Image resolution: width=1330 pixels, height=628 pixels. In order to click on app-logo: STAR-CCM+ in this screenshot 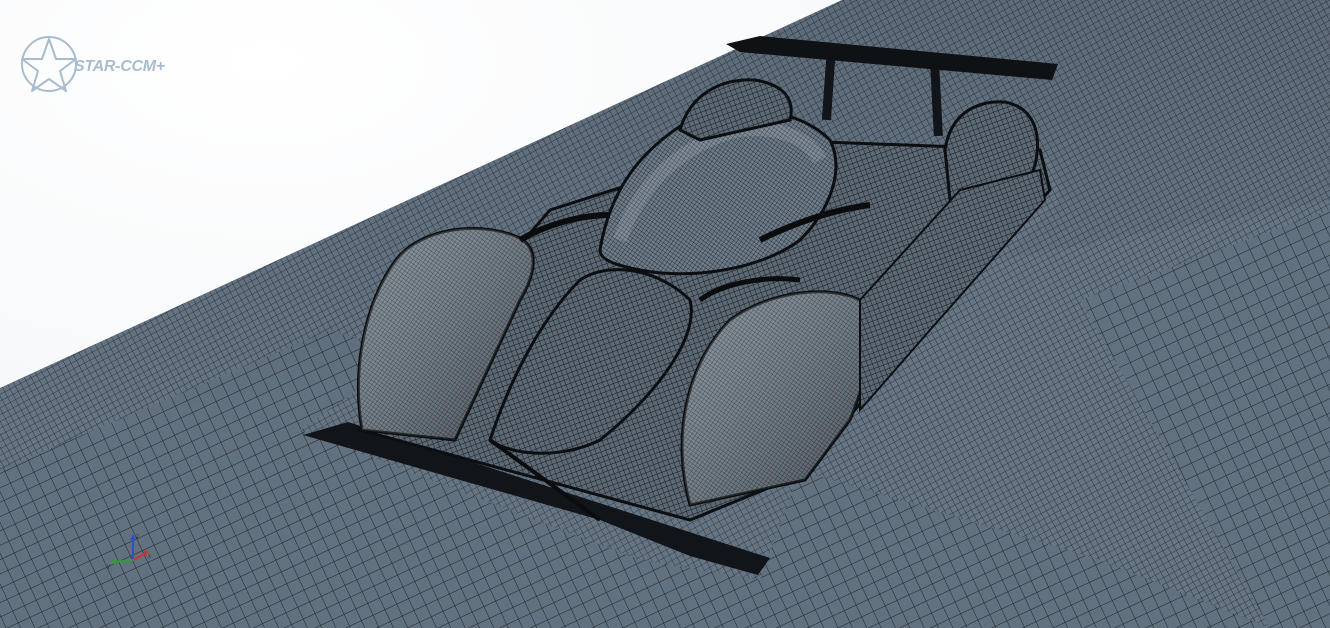, I will do `click(91, 64)`.